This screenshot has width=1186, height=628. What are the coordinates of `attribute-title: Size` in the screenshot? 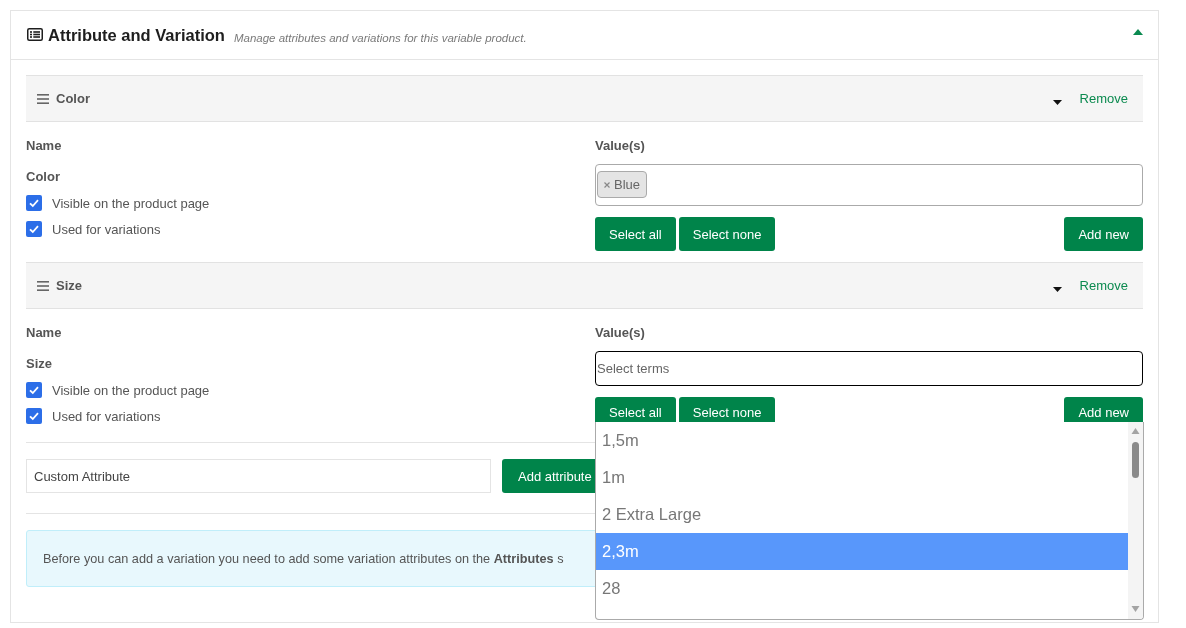 It's located at (69, 285).